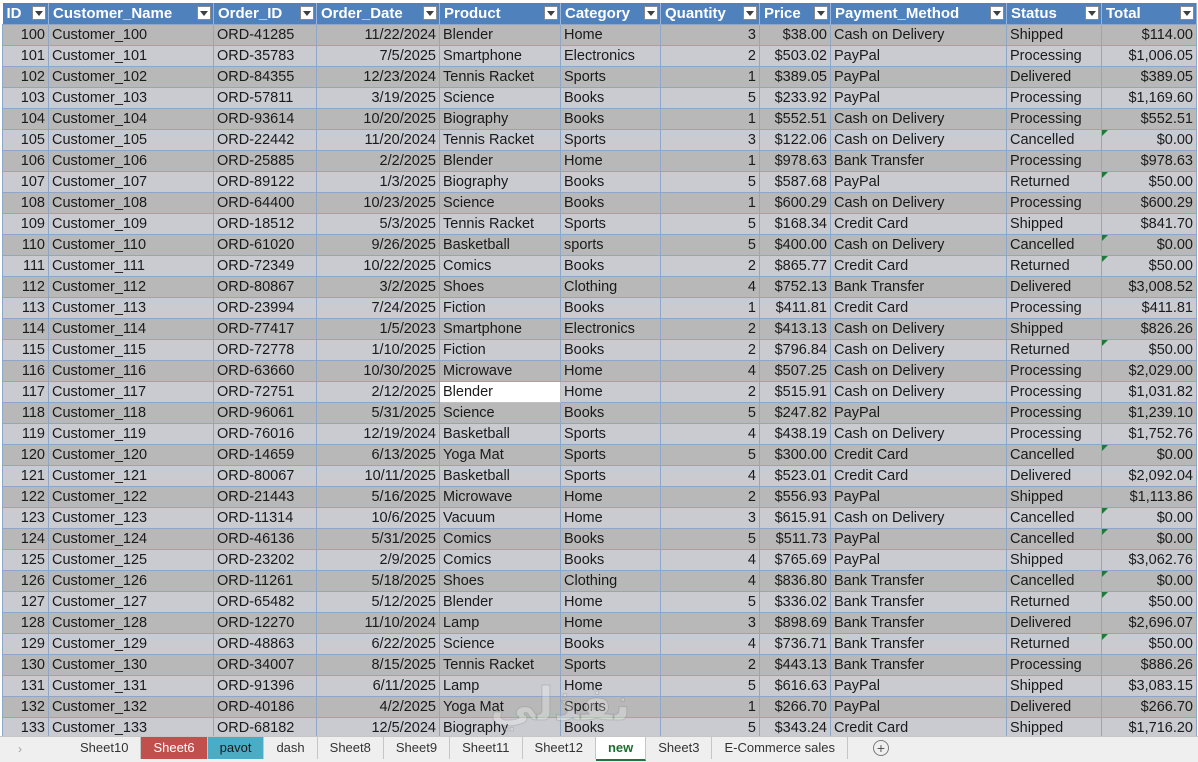  Describe the element at coordinates (378, 455) in the screenshot. I see `cell-order-date: 6/13/2025` at that location.